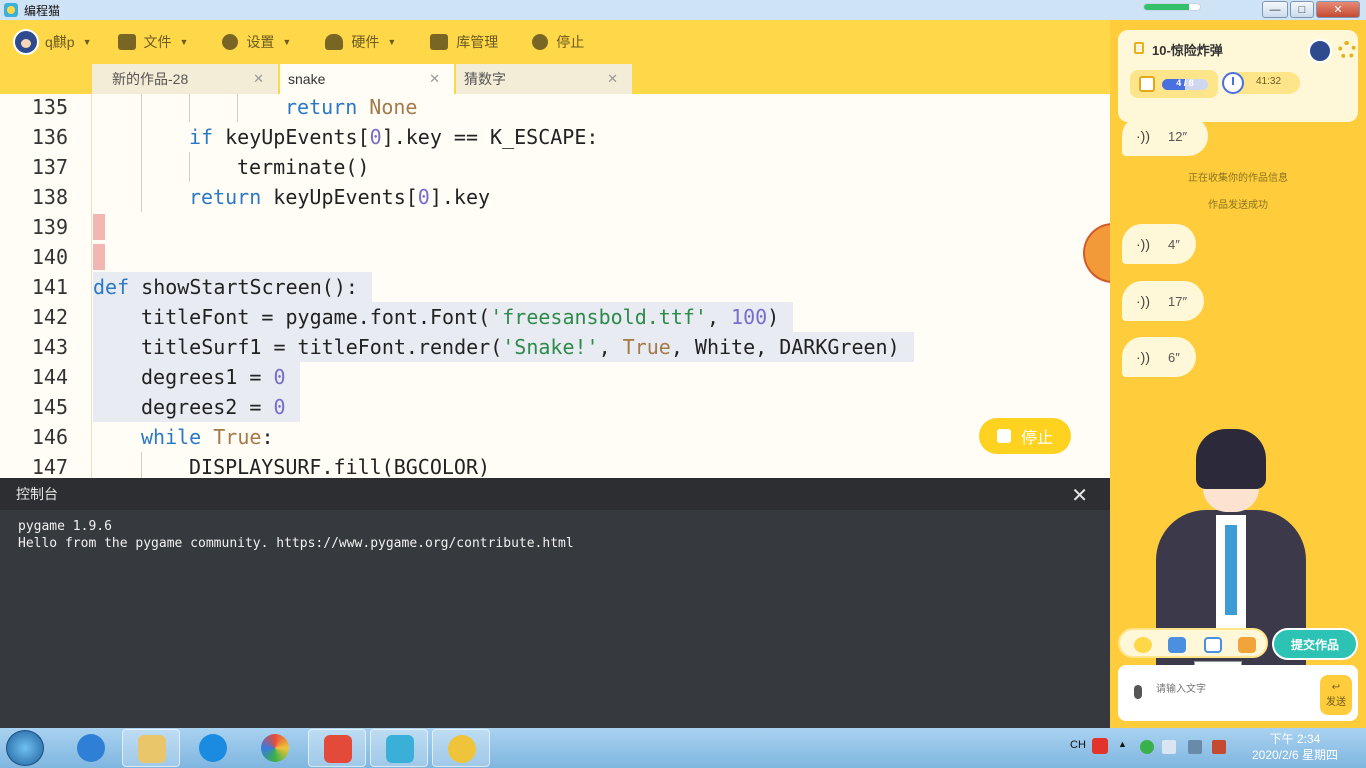 This screenshot has height=768, width=1366. What do you see at coordinates (1195, 747) in the screenshot?
I see `action-center-icon` at bounding box center [1195, 747].